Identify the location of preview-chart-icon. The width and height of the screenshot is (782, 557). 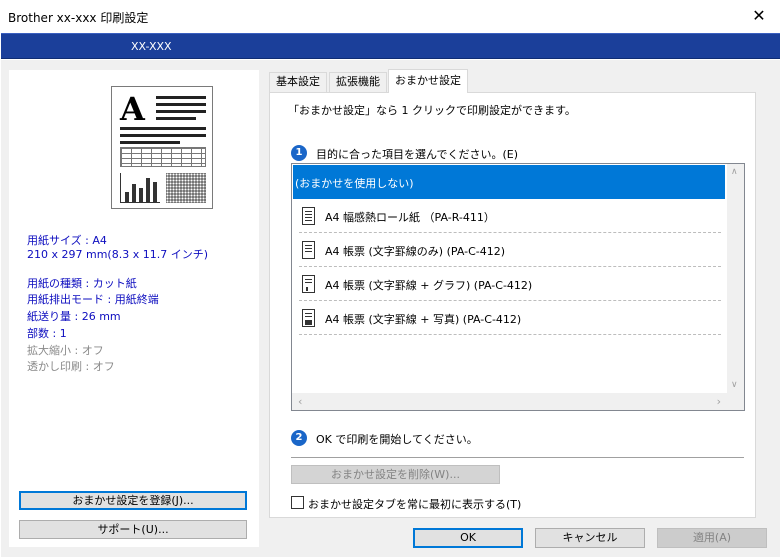
(140, 188).